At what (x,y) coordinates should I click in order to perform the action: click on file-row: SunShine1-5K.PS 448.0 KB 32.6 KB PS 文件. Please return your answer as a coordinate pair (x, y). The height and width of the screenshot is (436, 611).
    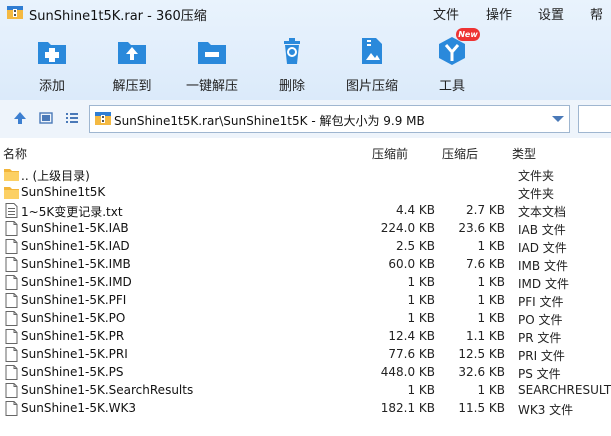
    Looking at the image, I should click on (305, 373).